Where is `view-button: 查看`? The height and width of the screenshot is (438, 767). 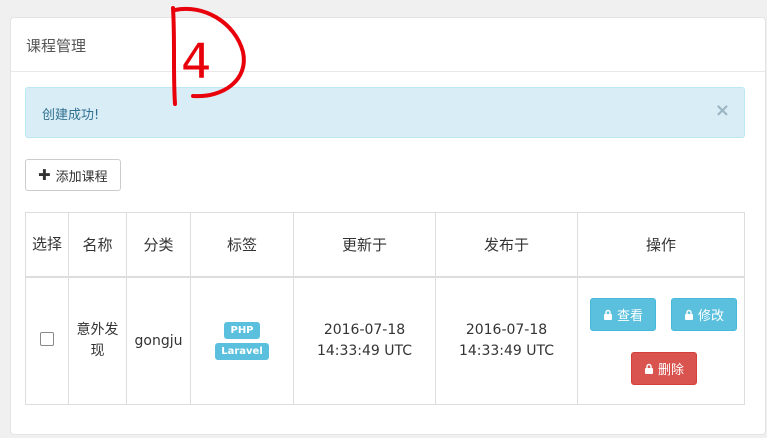 view-button: 查看 is located at coordinates (623, 314).